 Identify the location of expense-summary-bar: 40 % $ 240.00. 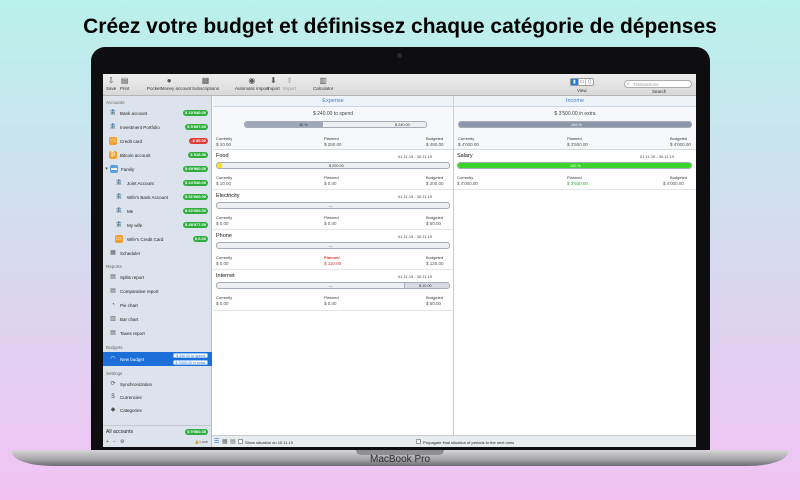
(335, 124).